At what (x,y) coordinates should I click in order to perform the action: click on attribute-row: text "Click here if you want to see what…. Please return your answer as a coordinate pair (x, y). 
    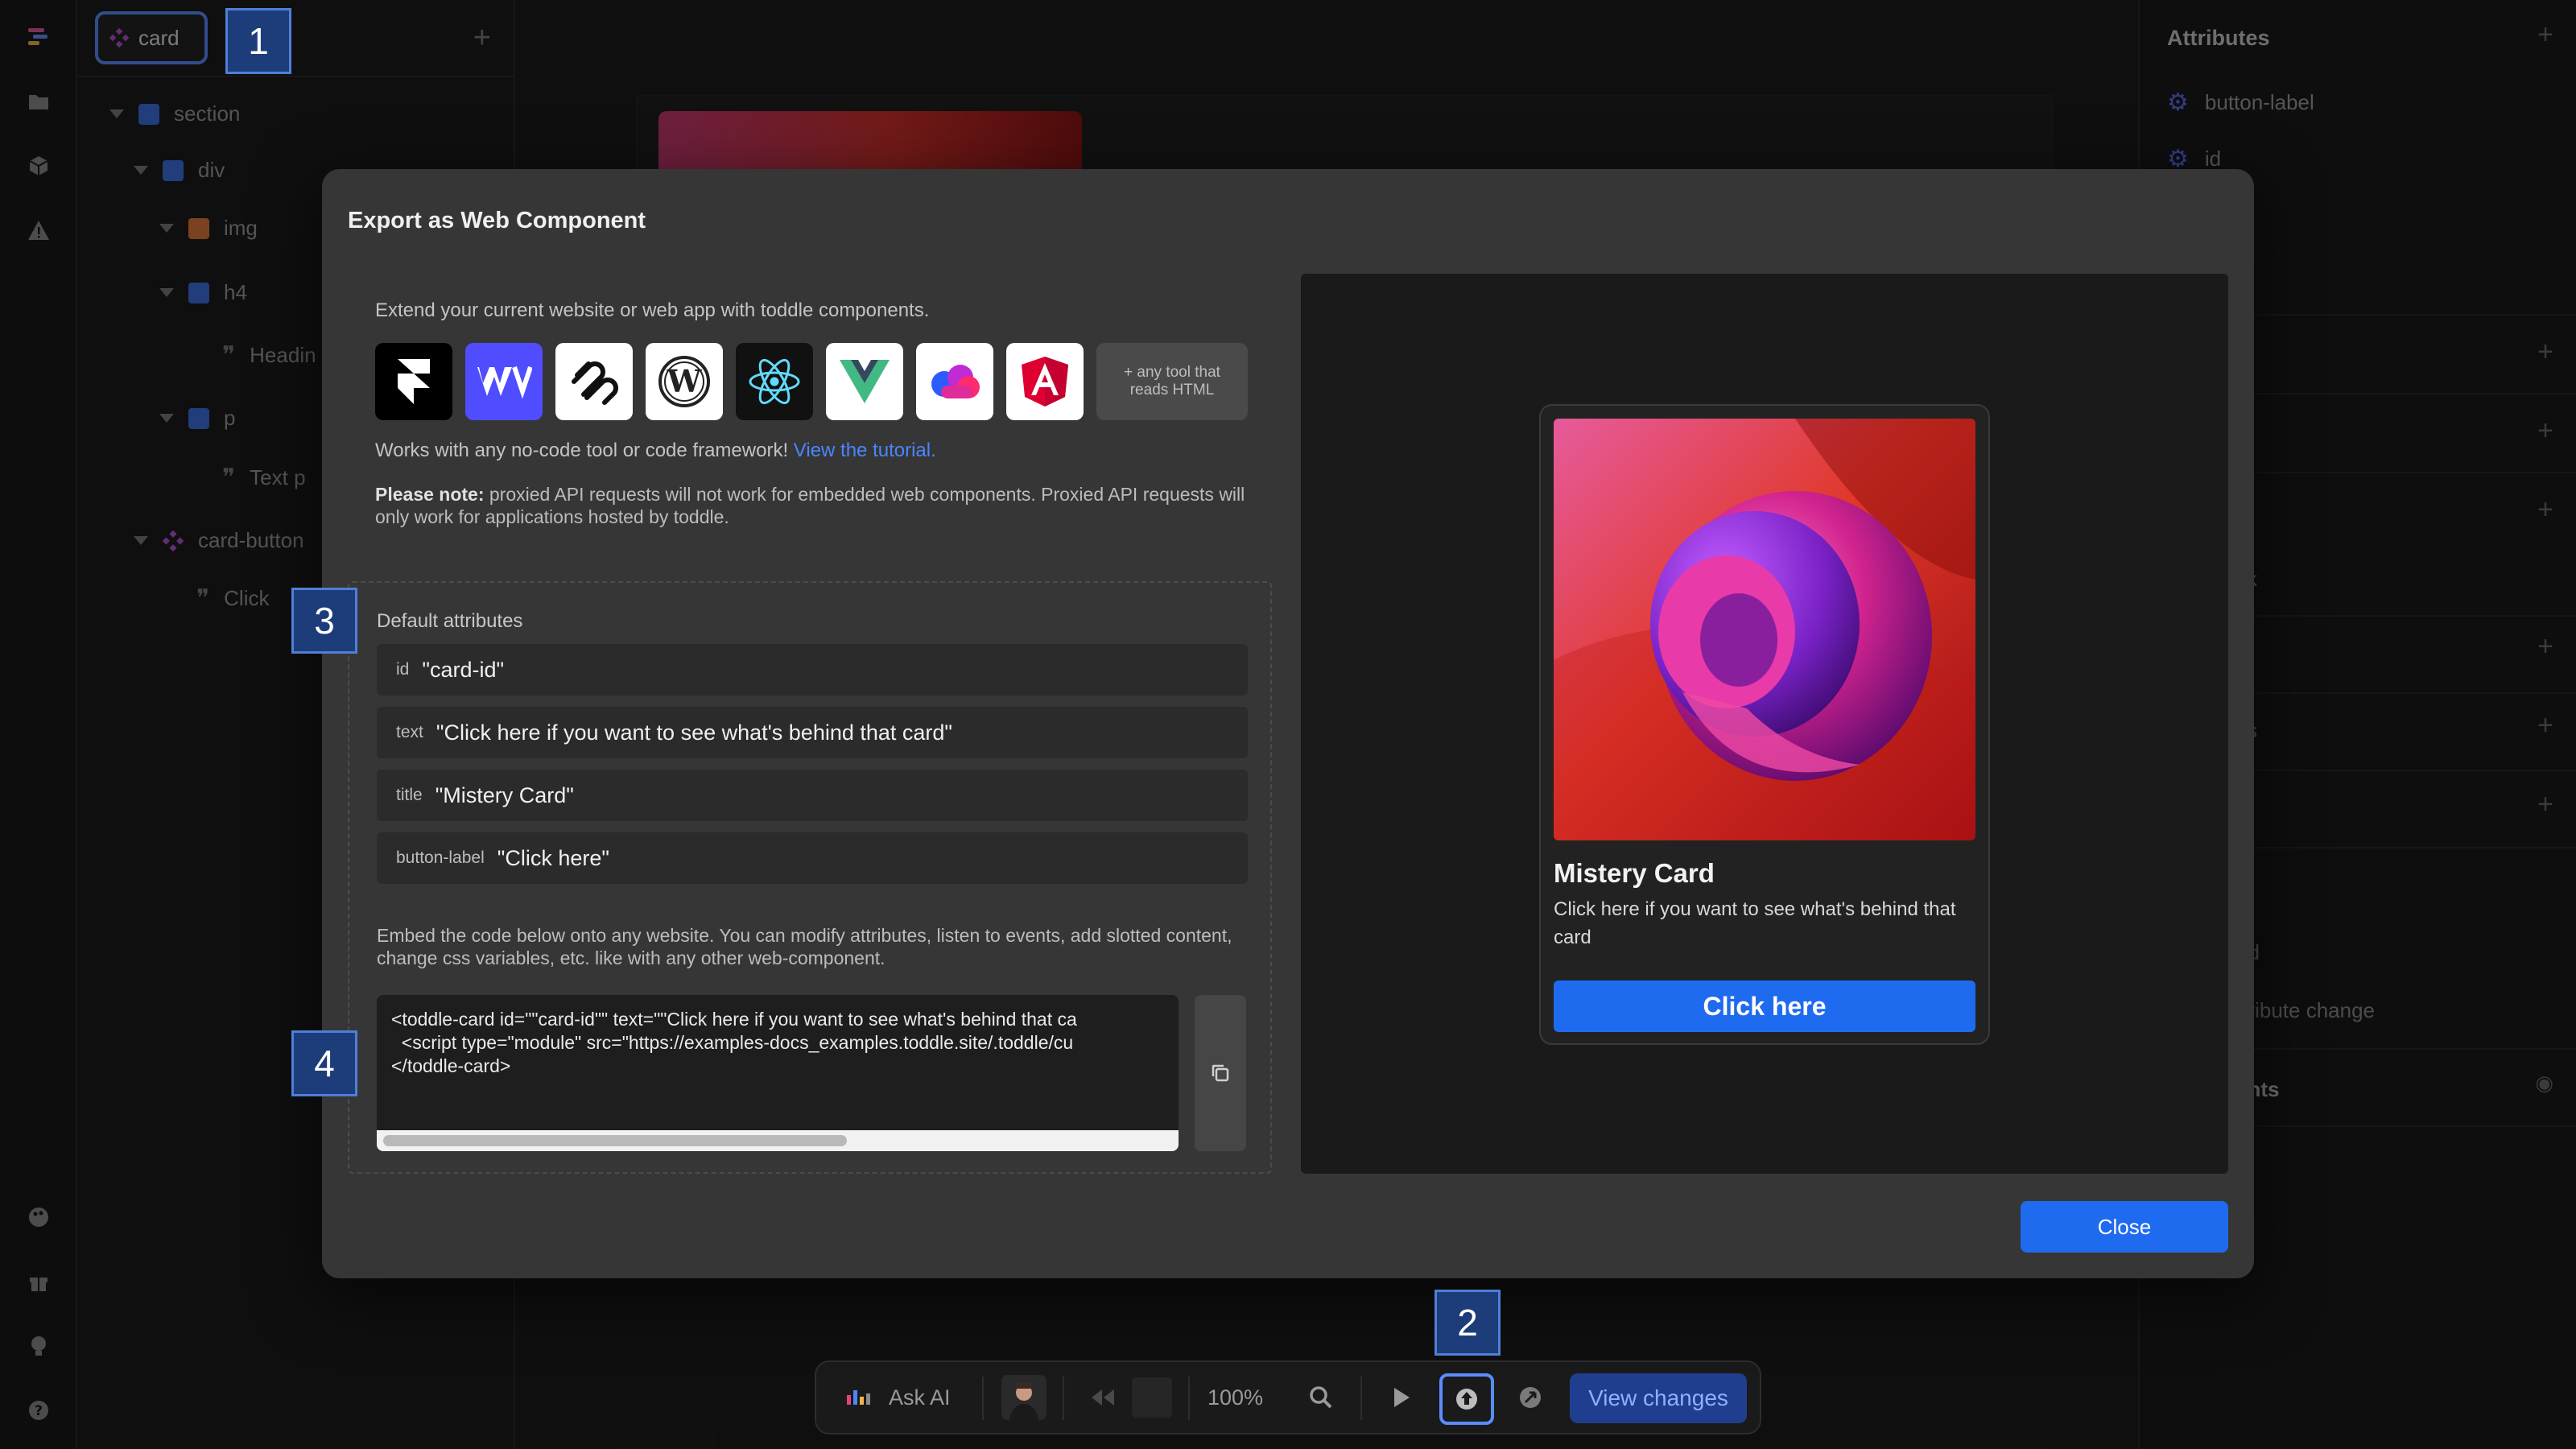
    Looking at the image, I should click on (812, 732).